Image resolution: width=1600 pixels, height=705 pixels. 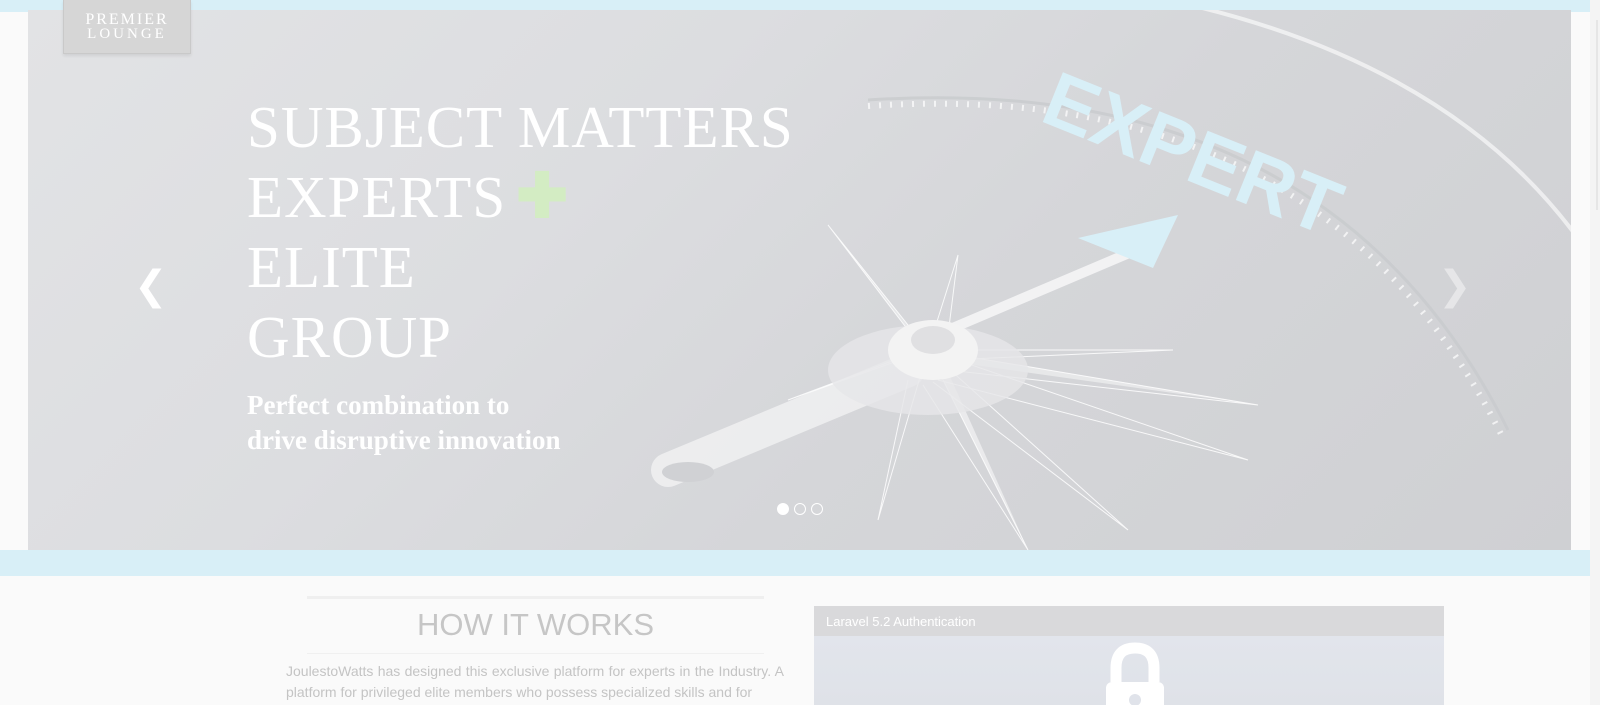 I want to click on auth-panel: Laravel 5.2 Authentication, so click(x=1129, y=655).